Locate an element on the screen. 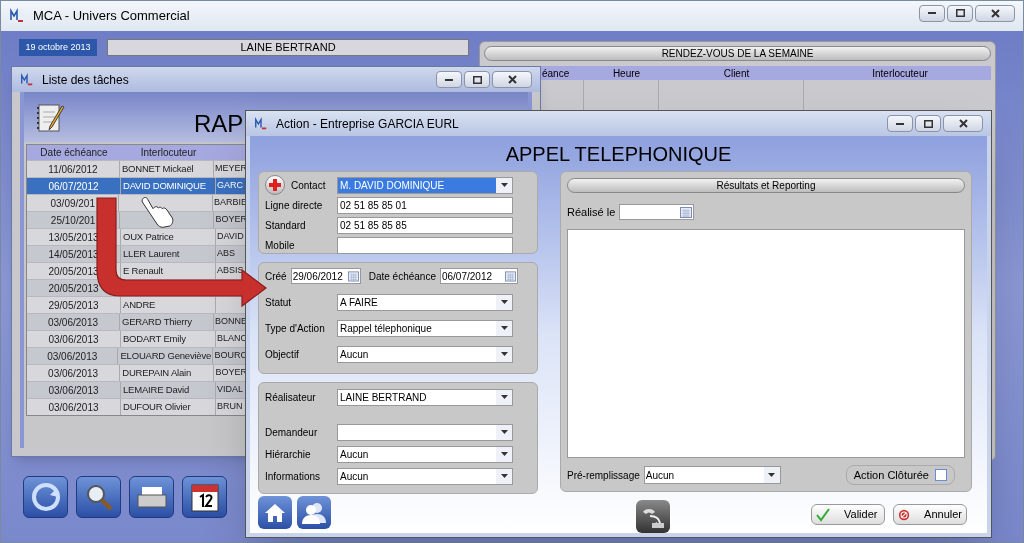  field-label: Hiérarchie is located at coordinates (288, 454).